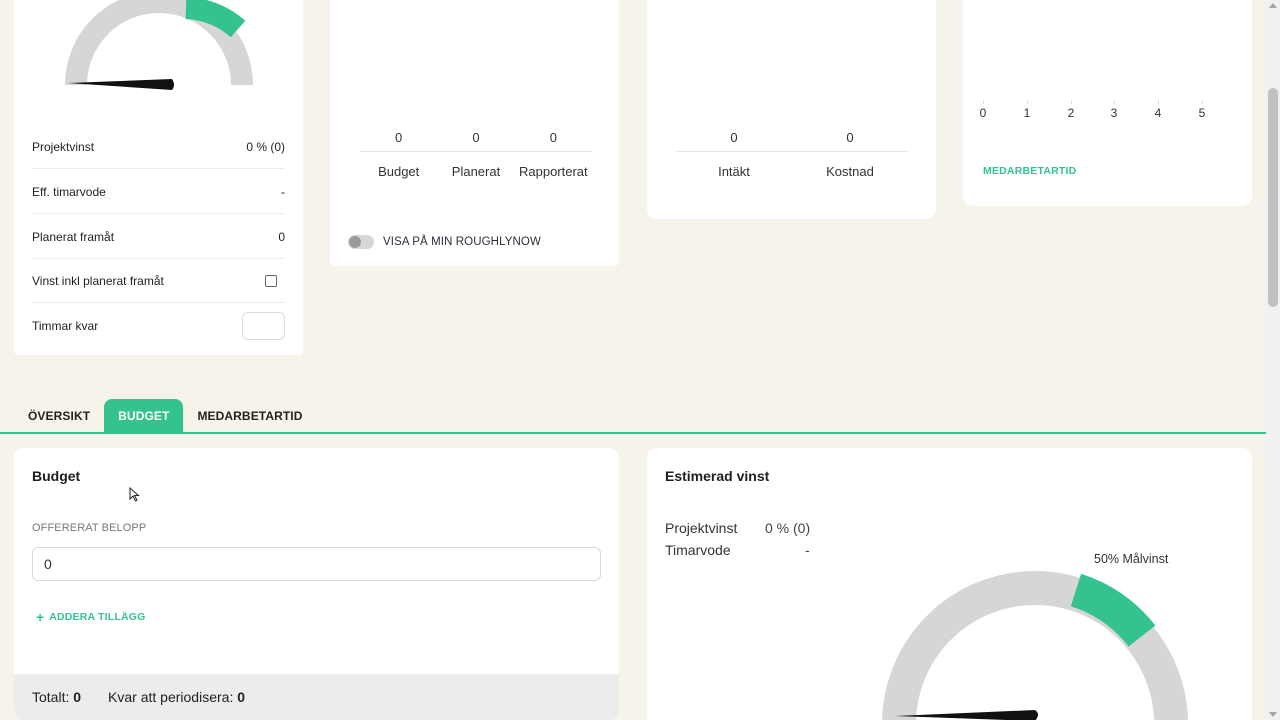  I want to click on hours-left-input, so click(263, 326).